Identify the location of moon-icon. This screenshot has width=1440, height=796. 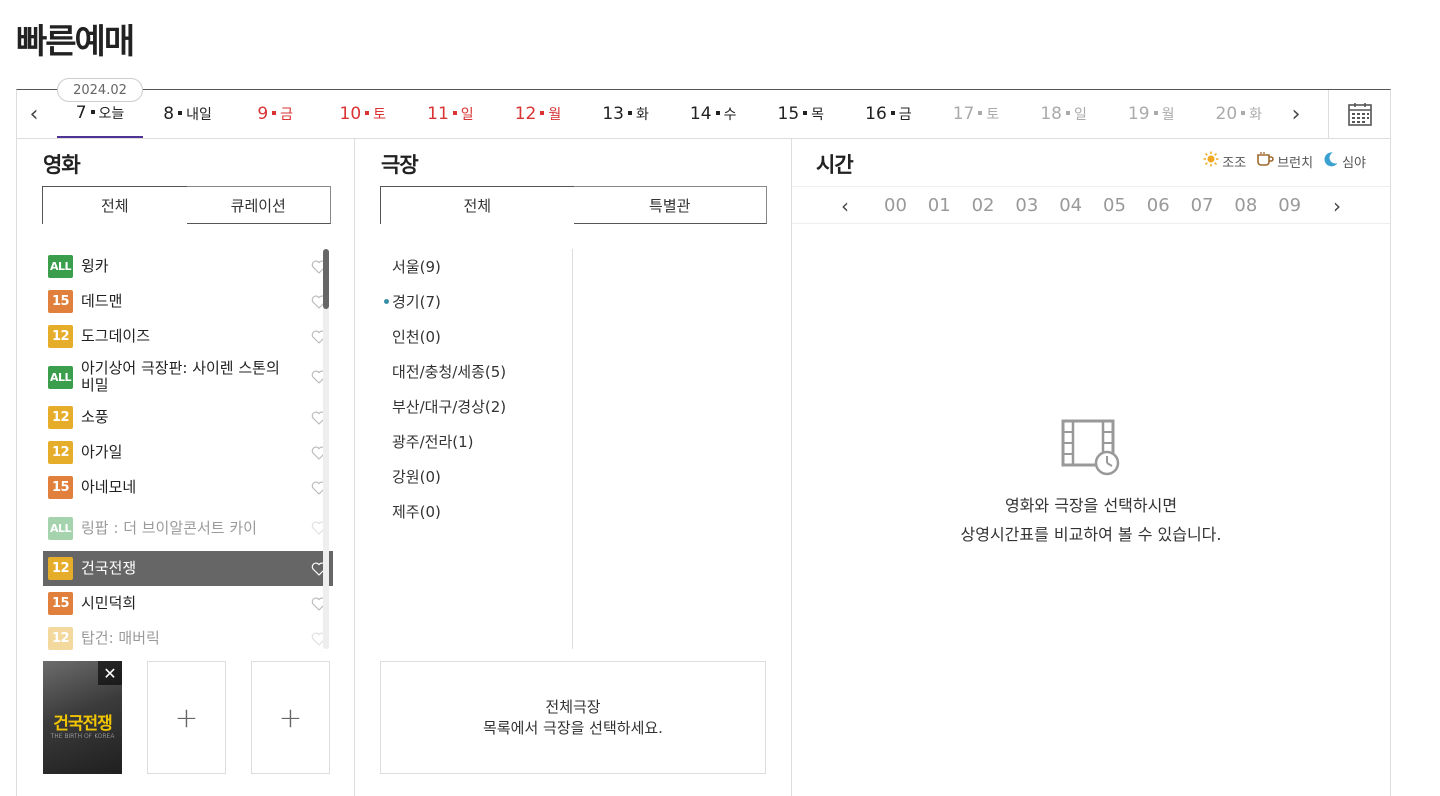
(1331, 161).